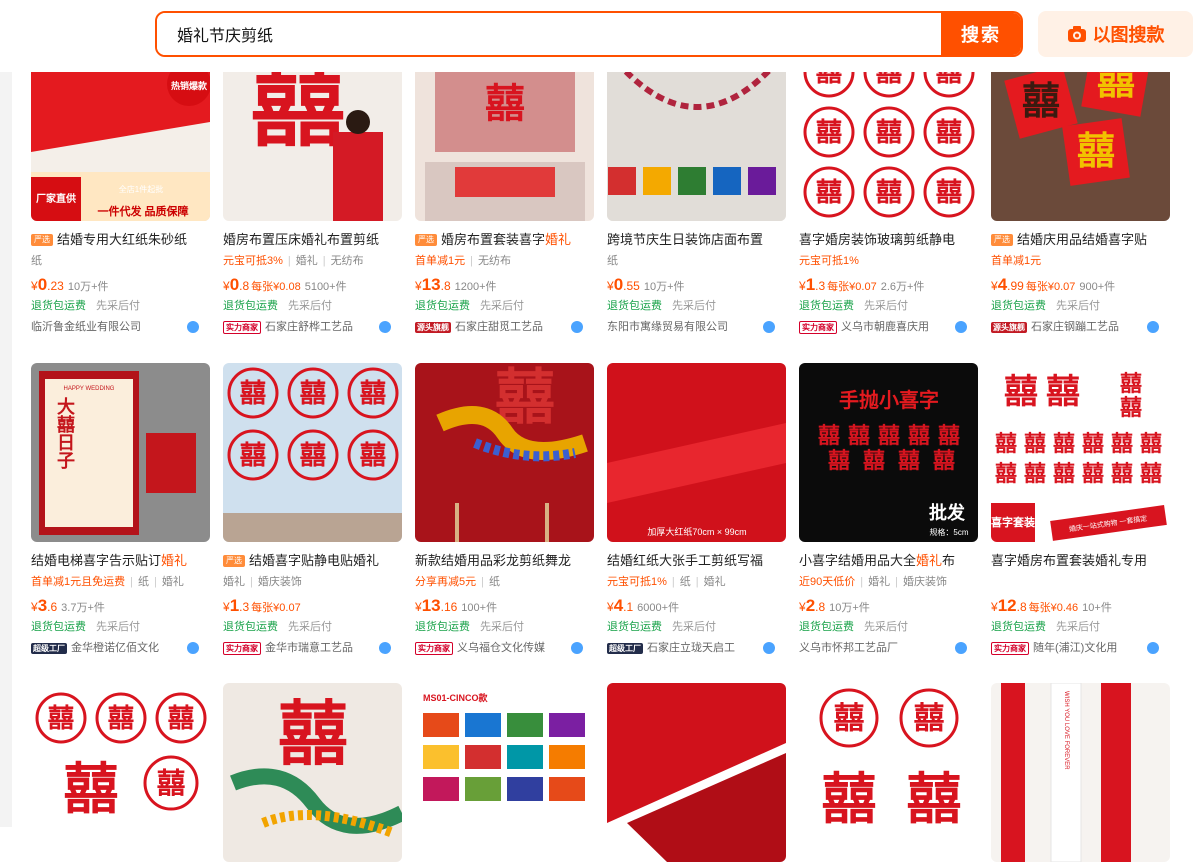 The image size is (1193, 862). Describe the element at coordinates (685, 582) in the screenshot. I see `attribute-tag: 纸` at that location.